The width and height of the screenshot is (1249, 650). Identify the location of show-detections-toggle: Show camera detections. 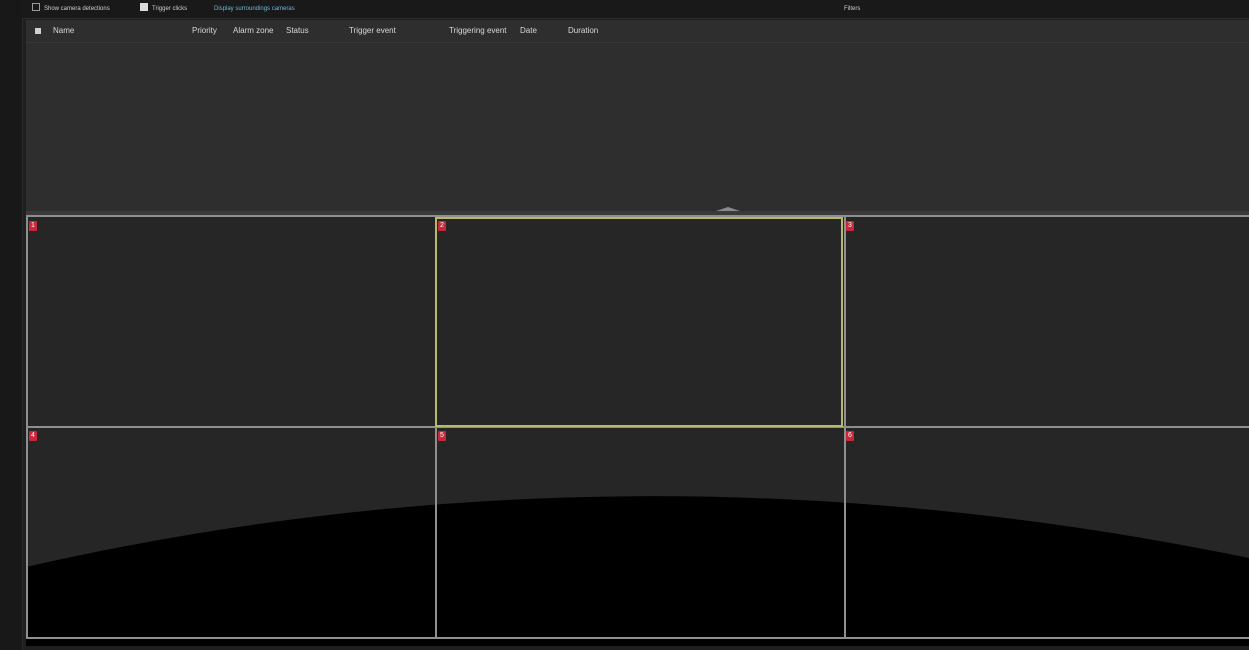
(71, 9).